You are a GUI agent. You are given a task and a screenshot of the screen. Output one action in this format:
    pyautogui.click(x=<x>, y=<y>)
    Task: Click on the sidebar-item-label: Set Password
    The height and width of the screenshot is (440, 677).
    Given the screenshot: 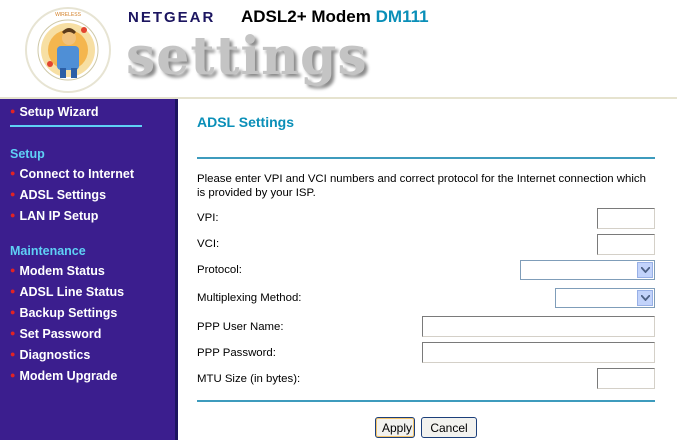 What is the action you would take?
    pyautogui.click(x=60, y=334)
    